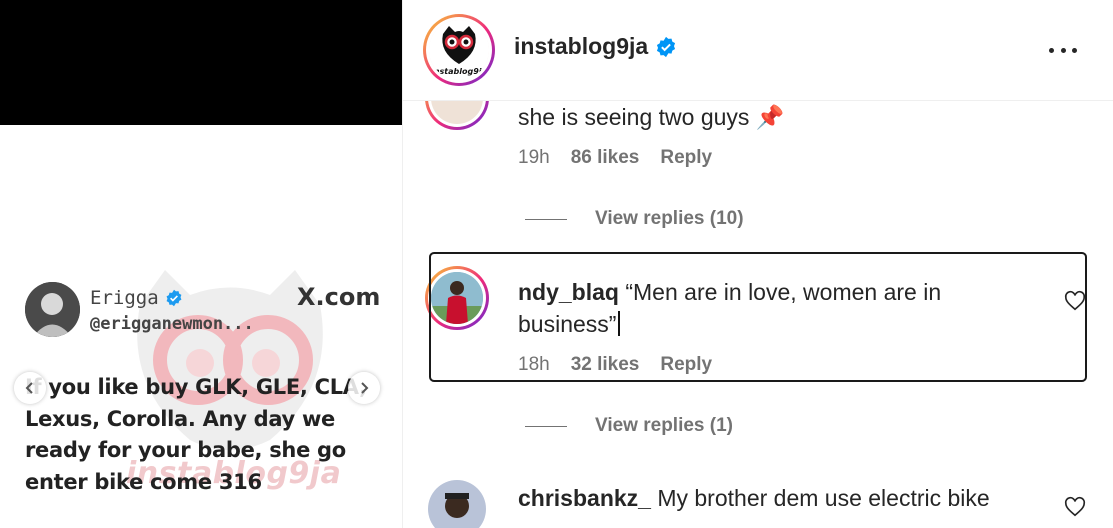 This screenshot has height=528, width=1113. What do you see at coordinates (758, 50) in the screenshot?
I see `post-header: instablog9ja instablog9ja` at bounding box center [758, 50].